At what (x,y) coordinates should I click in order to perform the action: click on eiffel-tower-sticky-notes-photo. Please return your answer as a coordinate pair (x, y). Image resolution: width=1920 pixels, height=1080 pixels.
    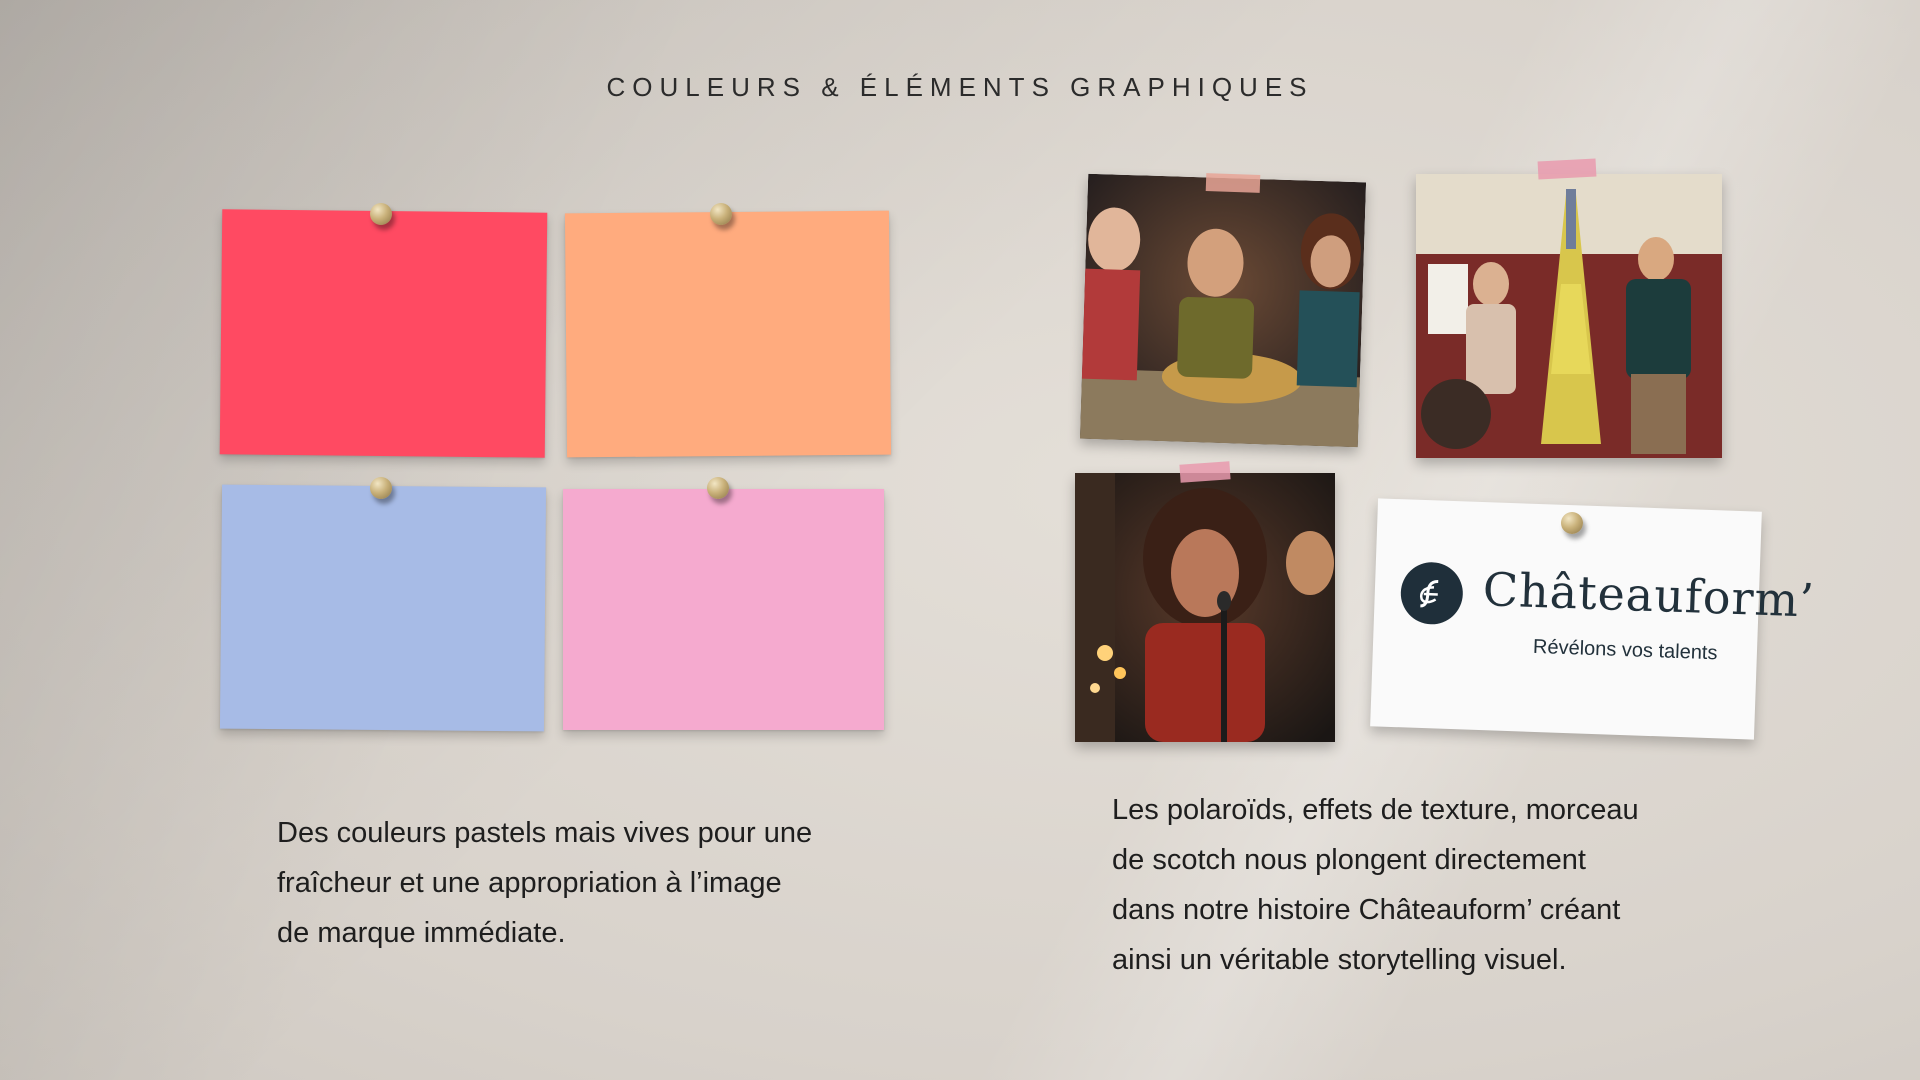
    Looking at the image, I should click on (1569, 316).